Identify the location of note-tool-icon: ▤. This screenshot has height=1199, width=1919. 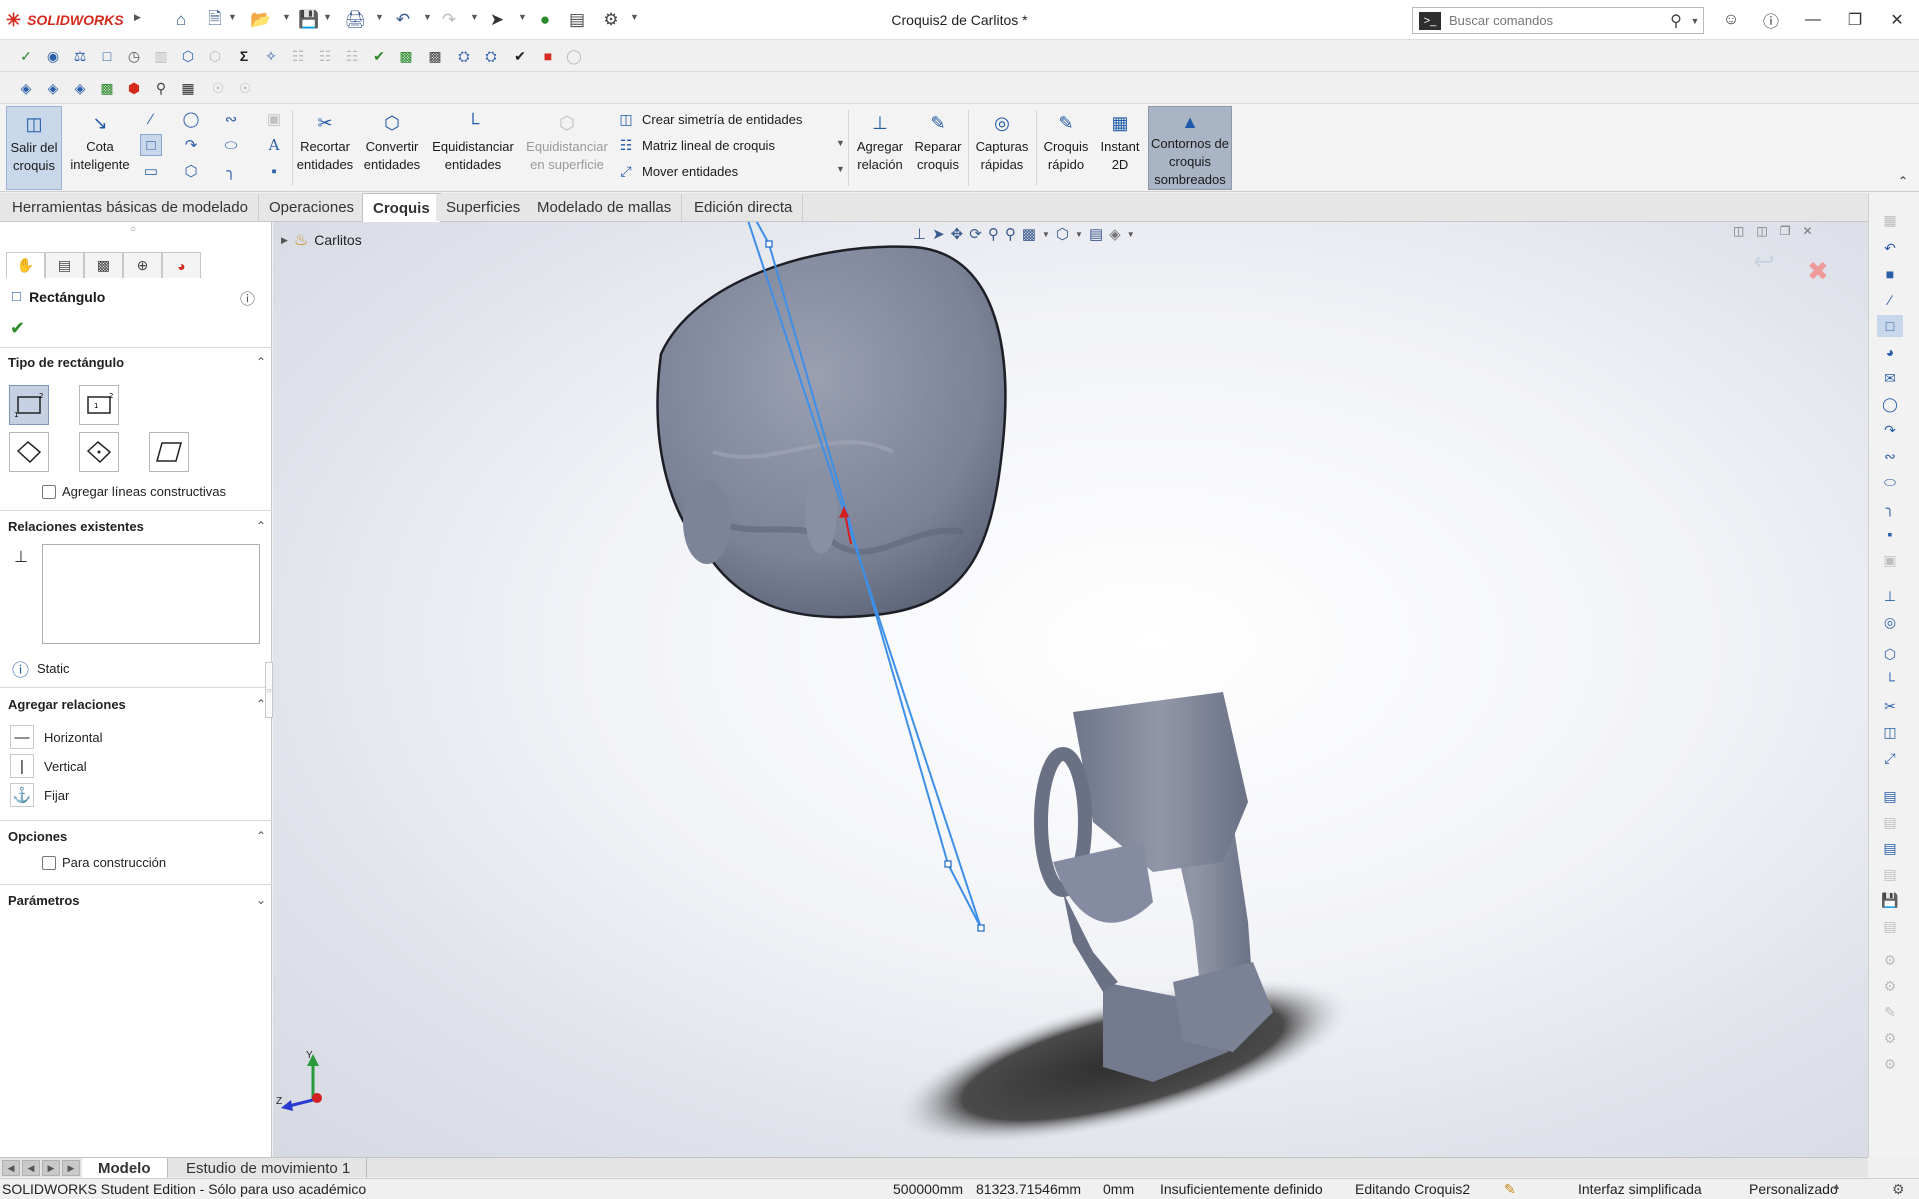
(1890, 848).